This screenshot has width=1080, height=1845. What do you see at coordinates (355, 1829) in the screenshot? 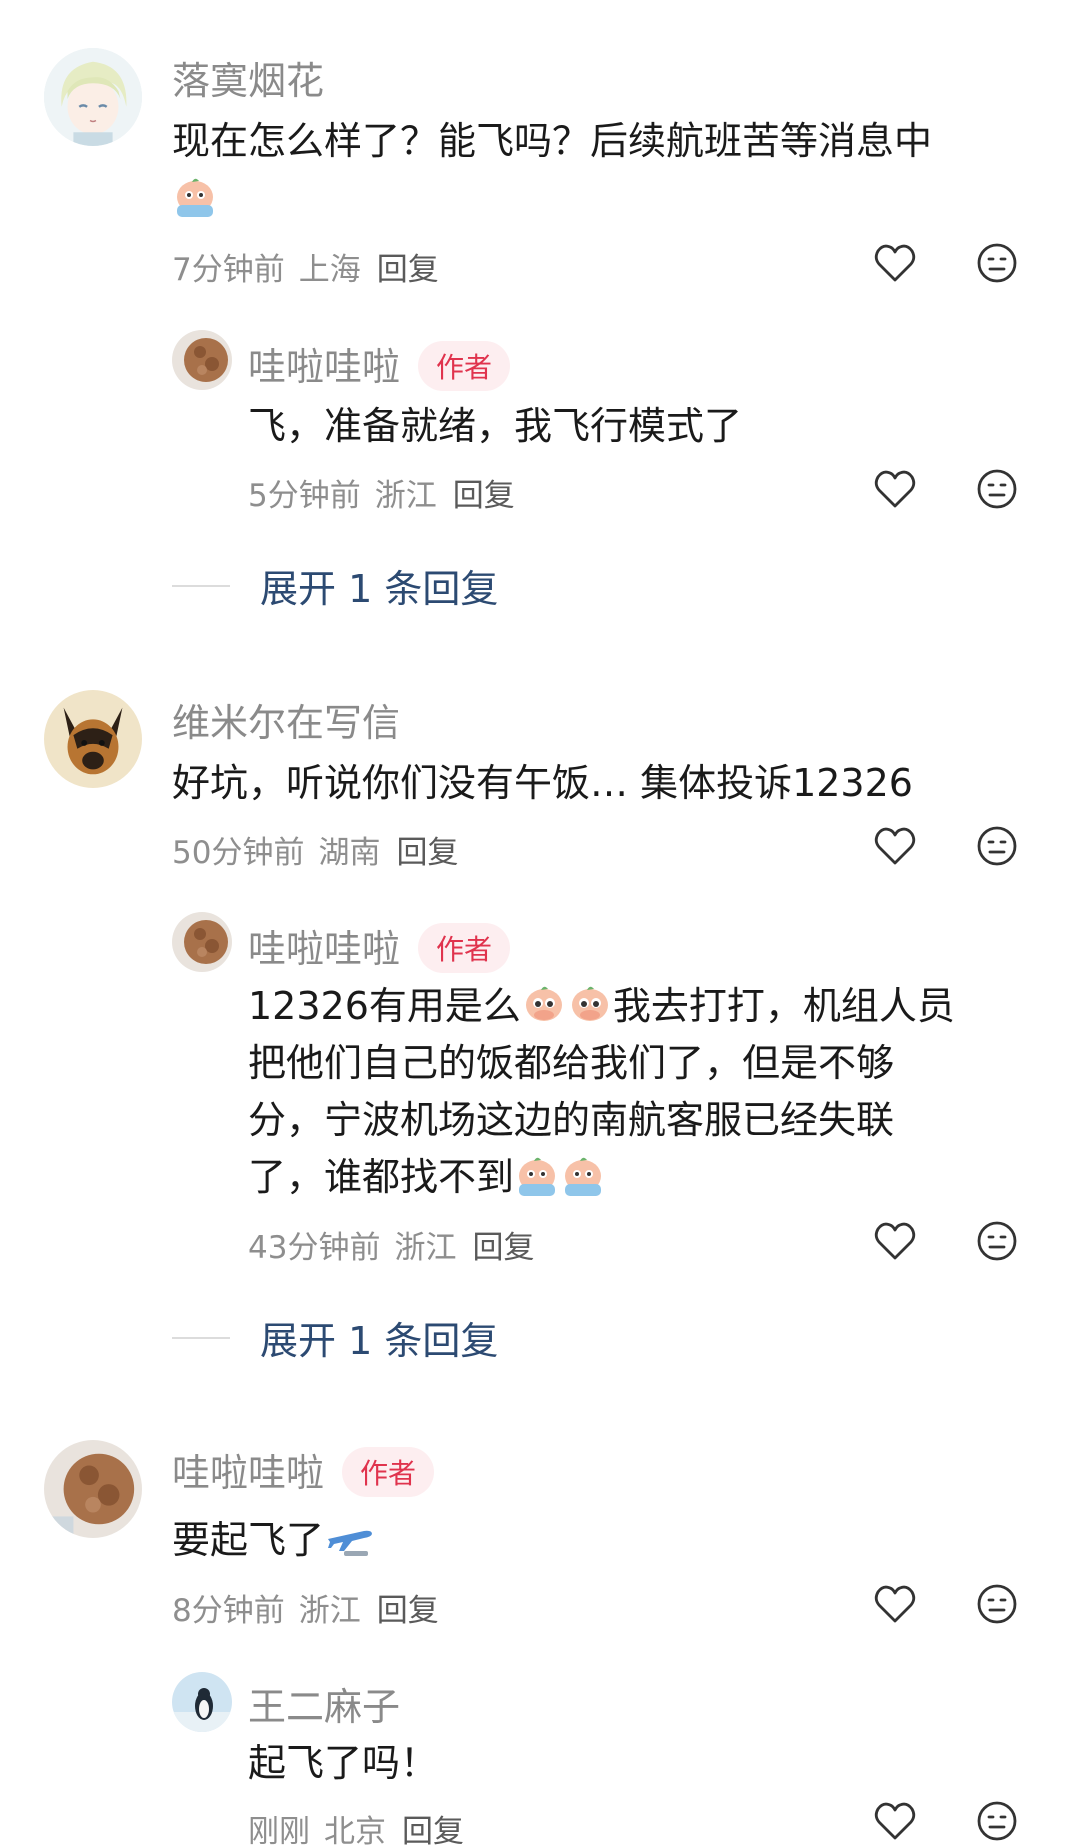
I see `reply-location: 北京` at bounding box center [355, 1829].